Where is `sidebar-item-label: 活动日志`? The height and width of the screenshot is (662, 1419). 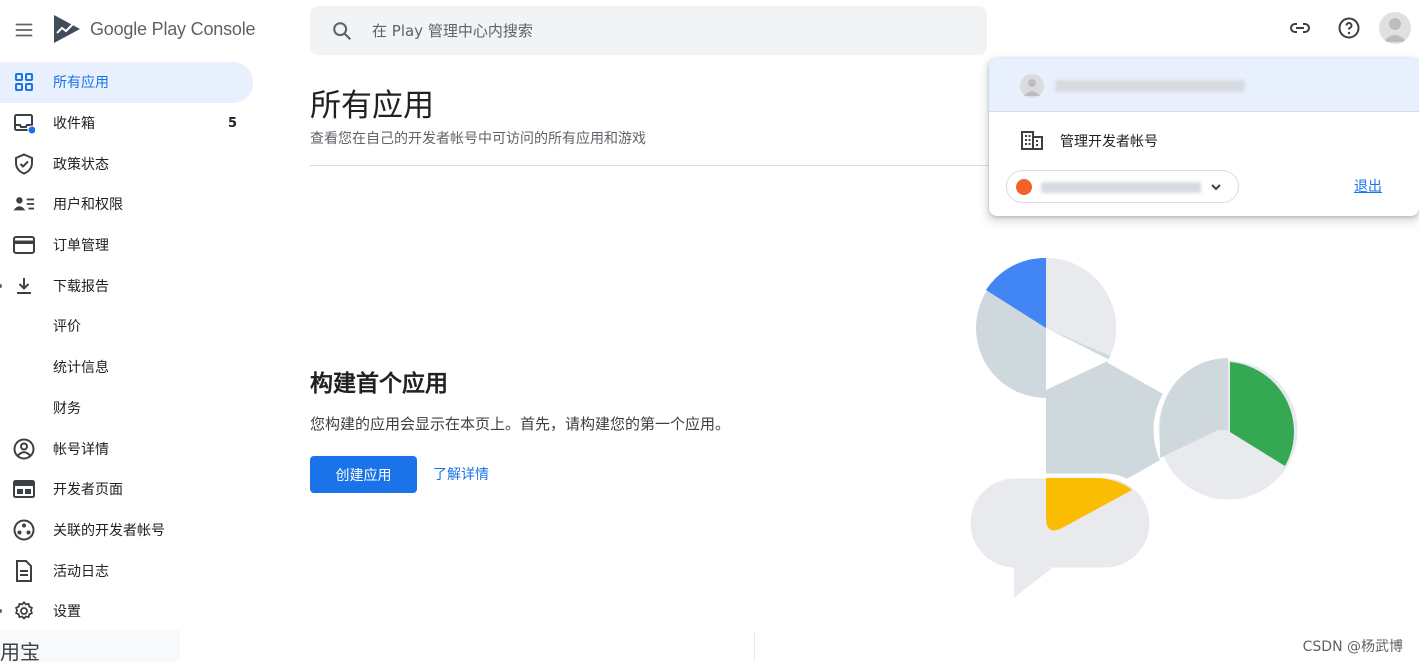 sidebar-item-label: 活动日志 is located at coordinates (81, 571).